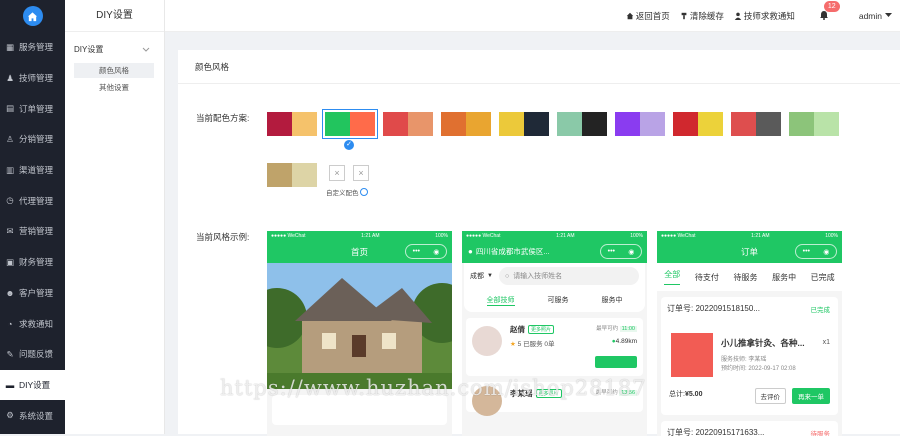 This screenshot has width=900, height=436. What do you see at coordinates (10, 353) in the screenshot?
I see `feedback-icon: ✎` at bounding box center [10, 353].